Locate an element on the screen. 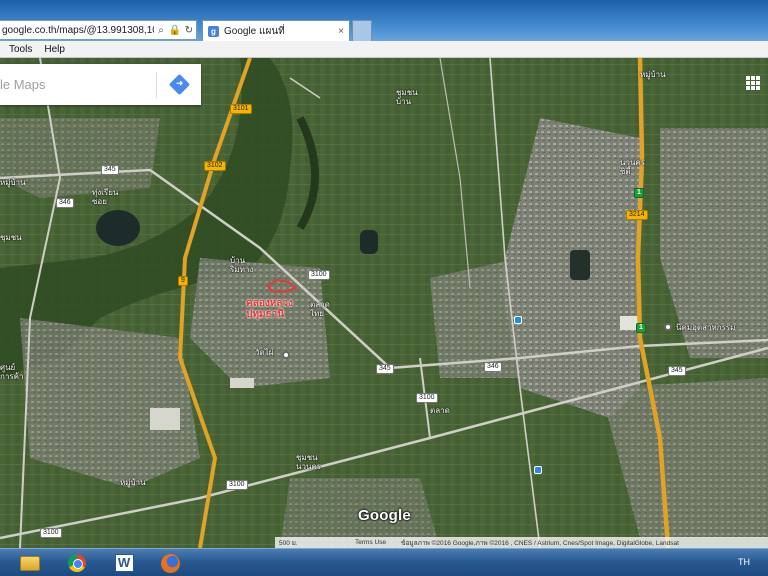  scale-label: 500 ม. is located at coordinates (315, 543).